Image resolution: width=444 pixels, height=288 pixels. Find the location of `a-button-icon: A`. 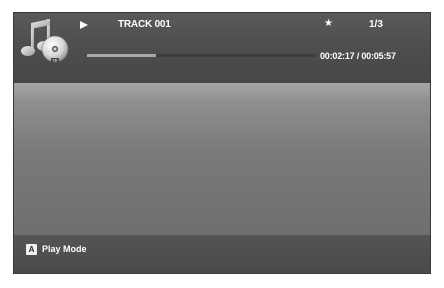

a-button-icon: A is located at coordinates (31, 249).